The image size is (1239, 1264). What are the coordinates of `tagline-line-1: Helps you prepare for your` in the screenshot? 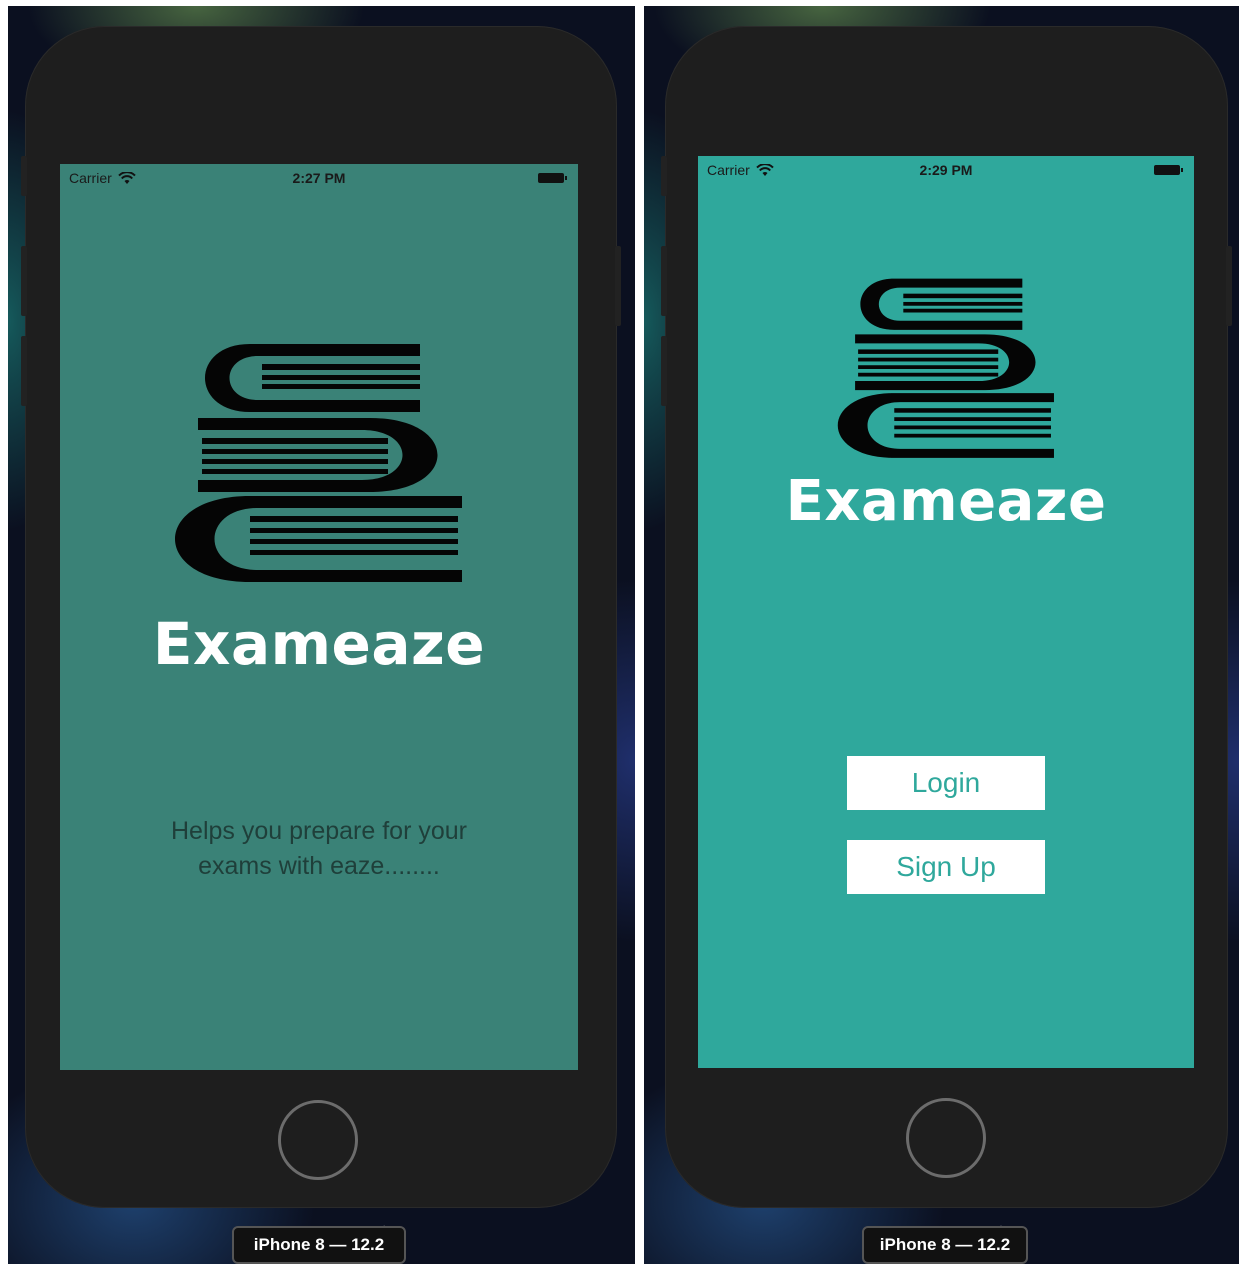 It's located at (319, 831).